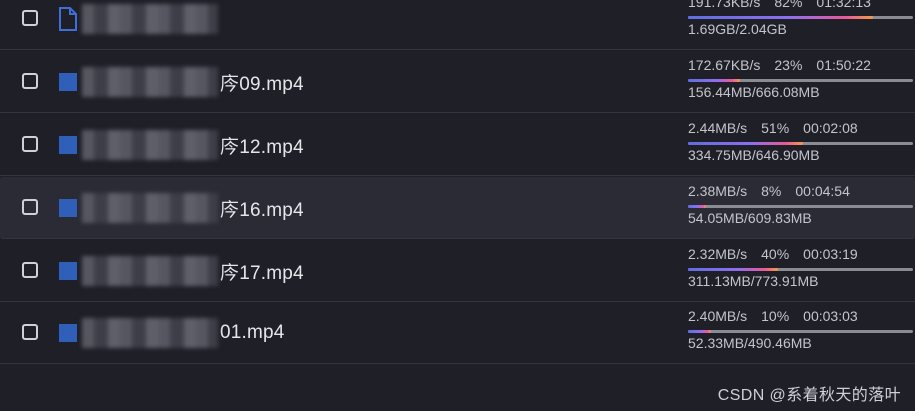 This screenshot has width=915, height=411. I want to click on file-name-area: 01.mp4, so click(171, 333).